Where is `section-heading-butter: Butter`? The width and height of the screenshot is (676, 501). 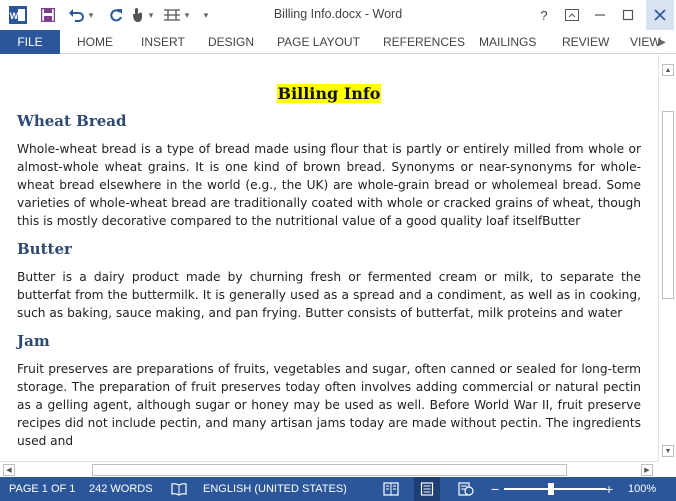 section-heading-butter: Butter is located at coordinates (44, 249).